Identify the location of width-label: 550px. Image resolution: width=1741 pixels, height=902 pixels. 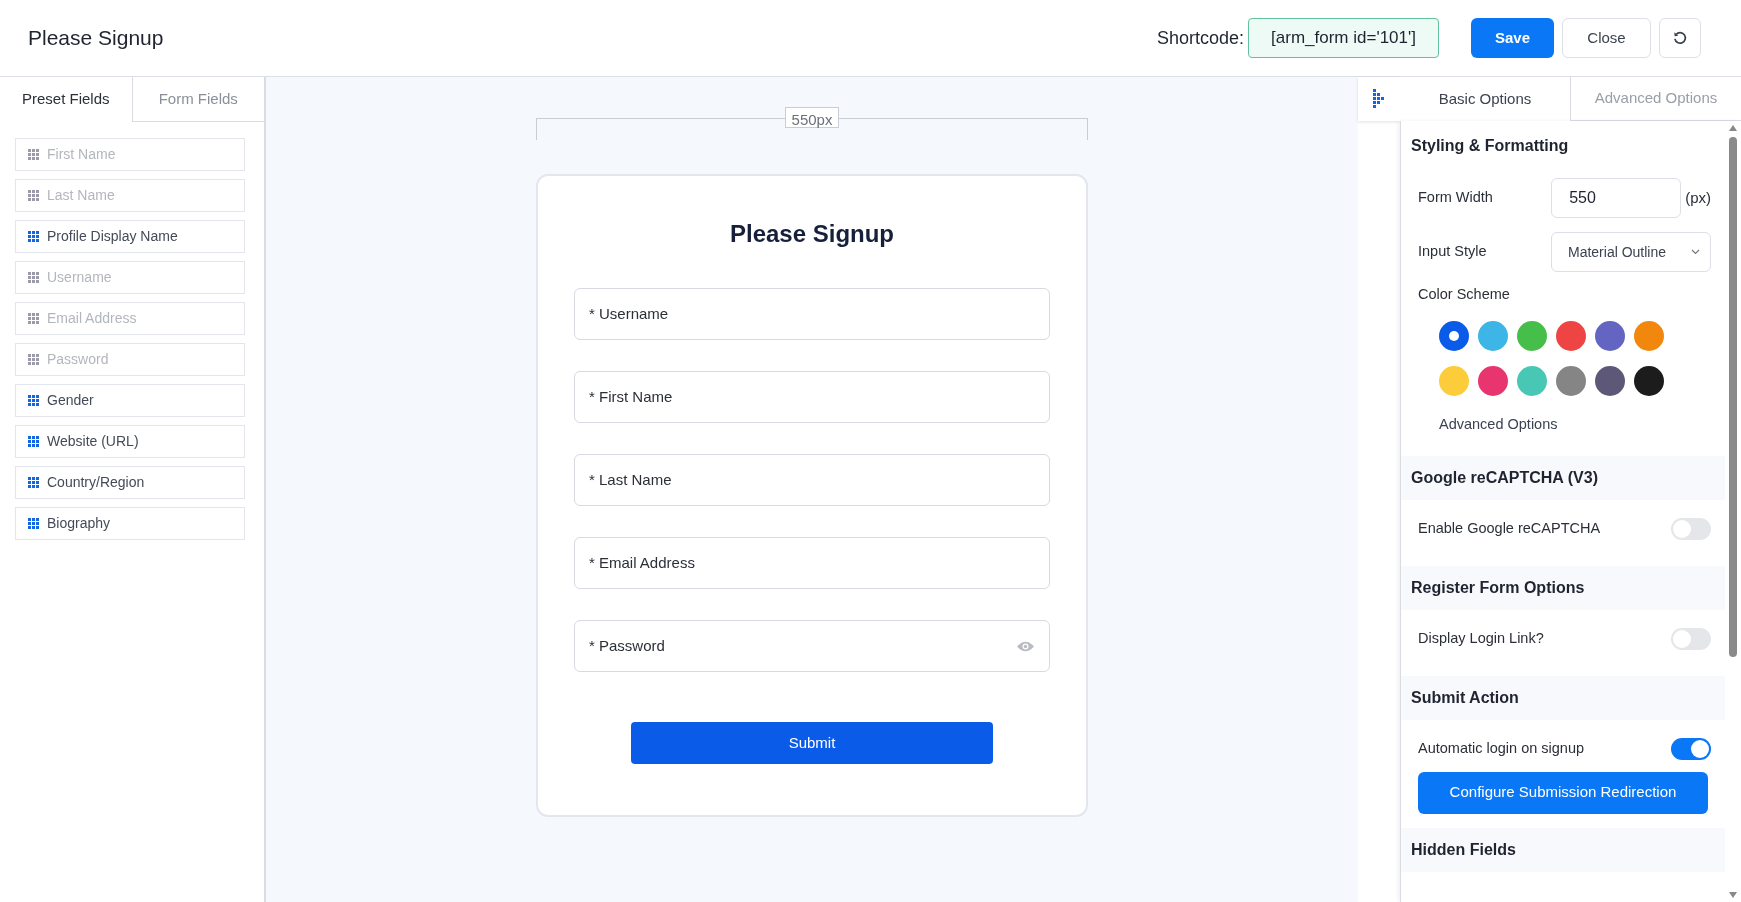
(812, 117).